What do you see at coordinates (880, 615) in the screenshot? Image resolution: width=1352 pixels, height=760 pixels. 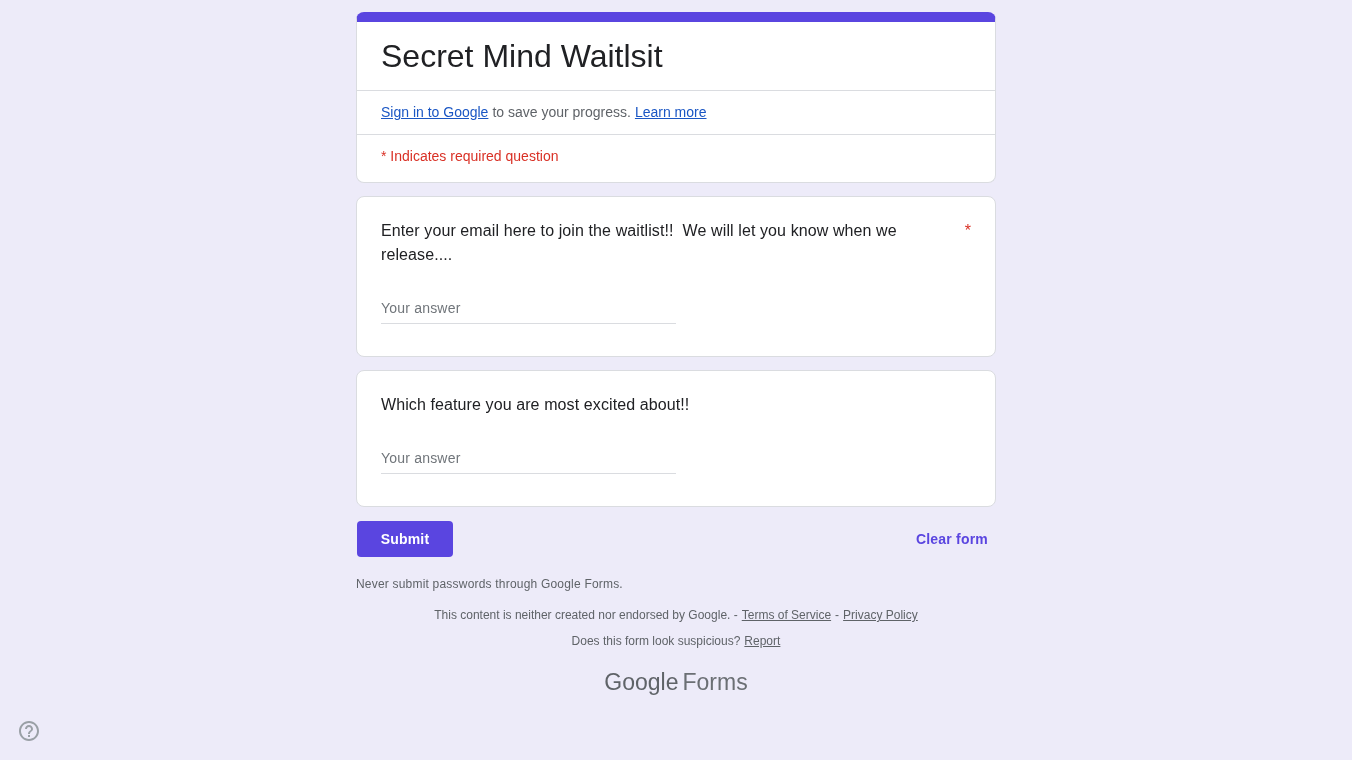 I see `text-link: Privacy Policy` at bounding box center [880, 615].